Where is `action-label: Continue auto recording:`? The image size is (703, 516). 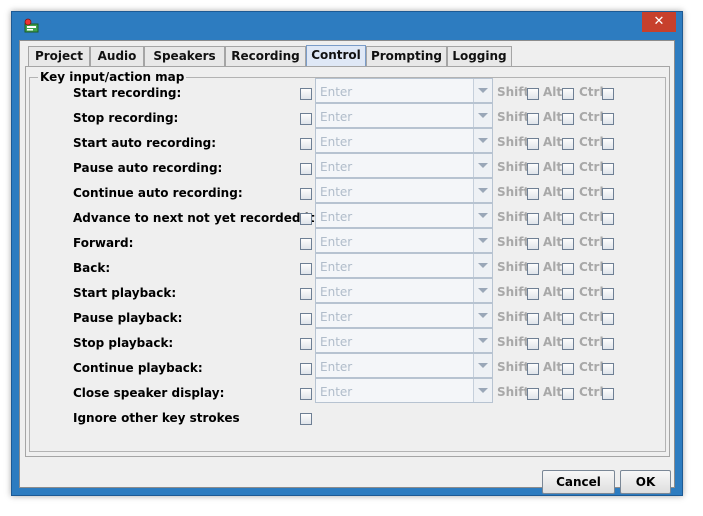
action-label: Continue auto recording: is located at coordinates (158, 193).